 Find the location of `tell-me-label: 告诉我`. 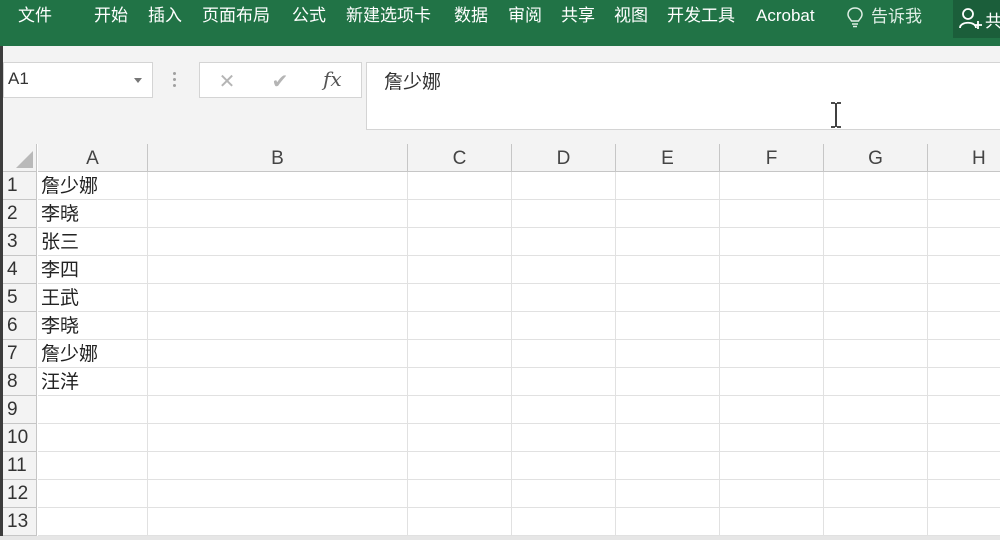

tell-me-label: 告诉我 is located at coordinates (896, 17).